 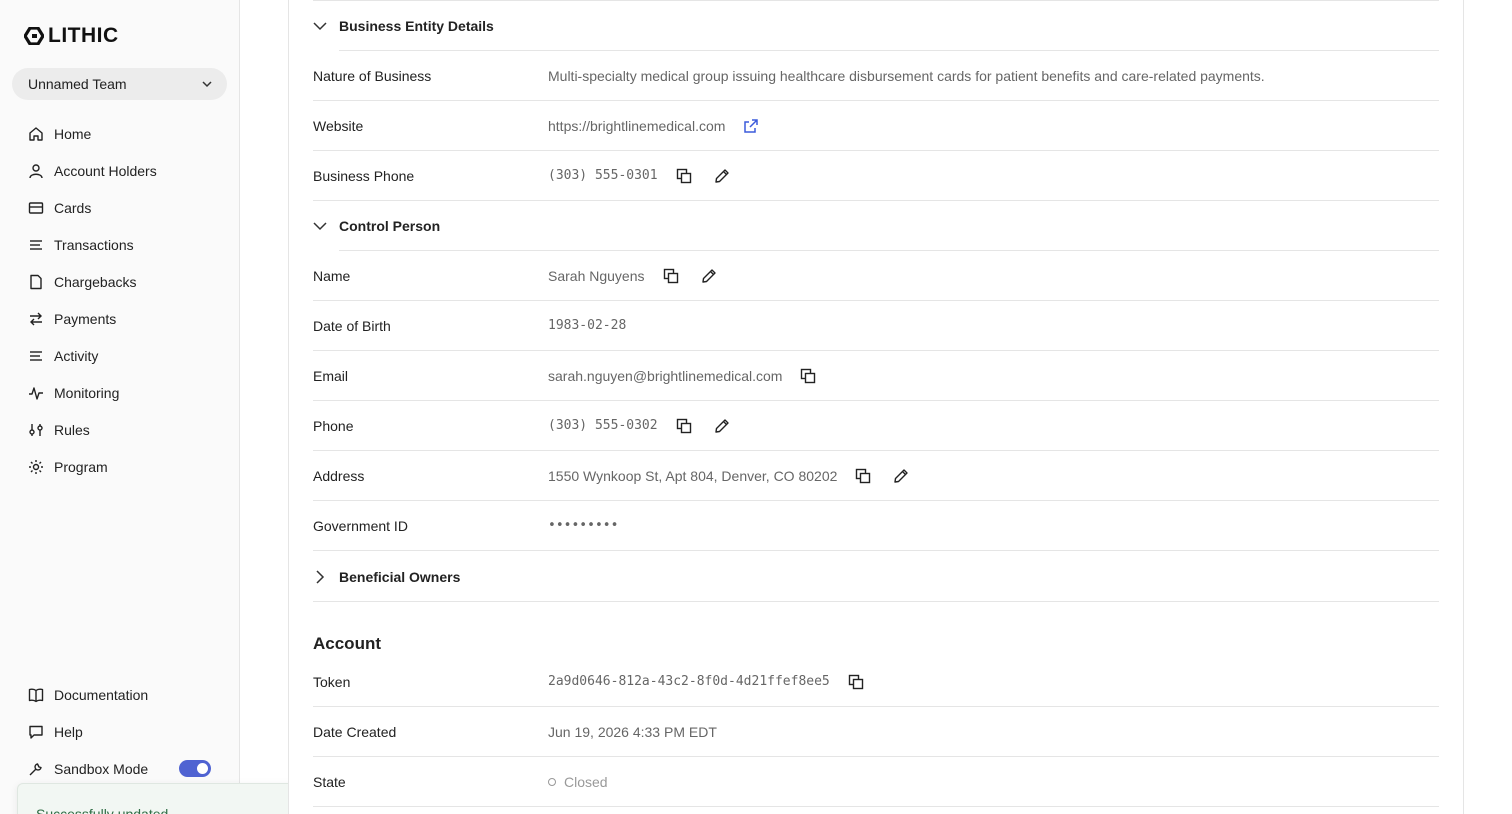 I want to click on nav-item-documentation: Documentation, so click(x=119, y=694).